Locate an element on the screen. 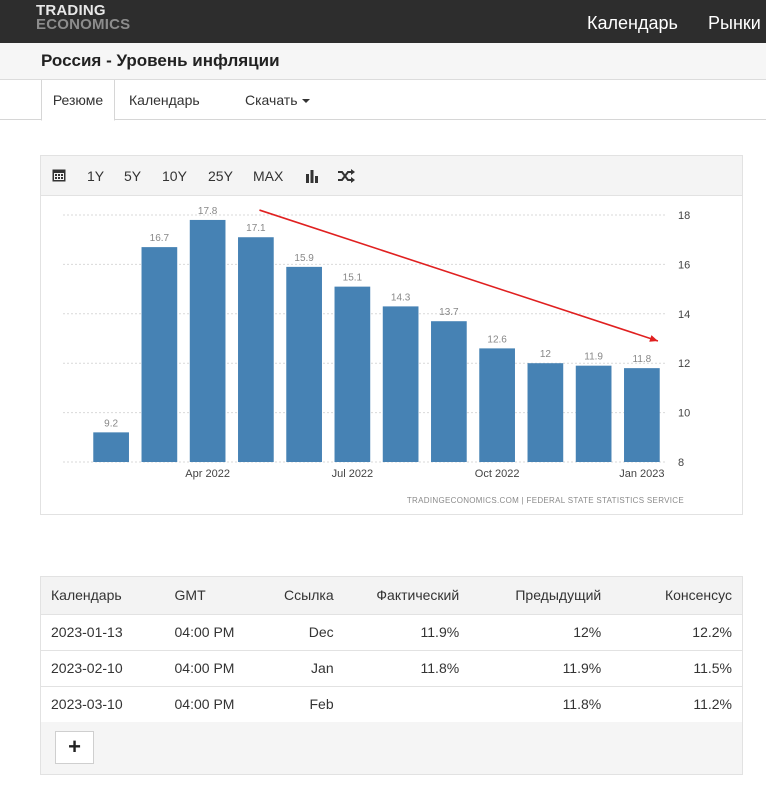 The width and height of the screenshot is (766, 801). y-tick-label: 10 is located at coordinates (684, 414).